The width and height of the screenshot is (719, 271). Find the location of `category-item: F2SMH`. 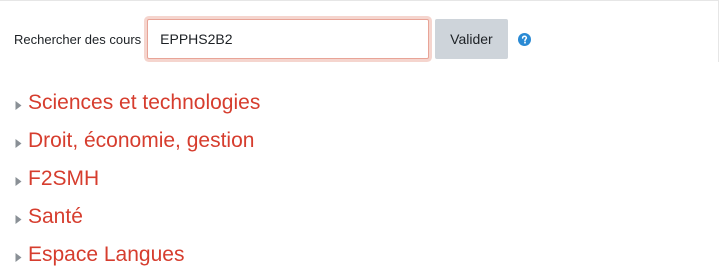

category-item: F2SMH is located at coordinates (137, 179).